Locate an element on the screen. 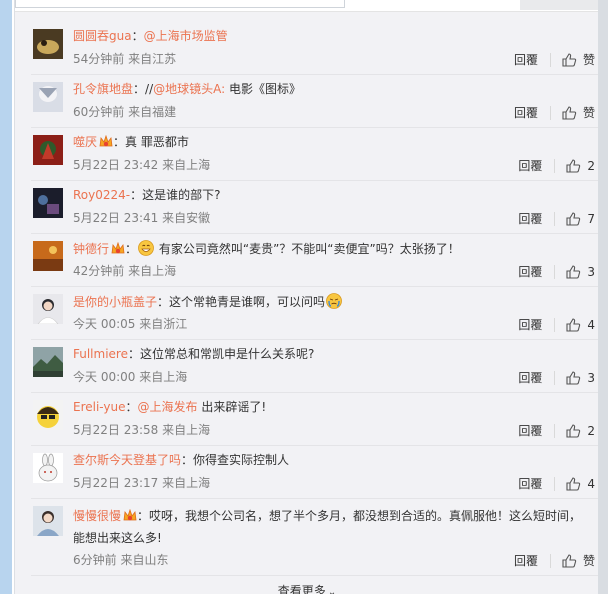 This screenshot has height=594, width=608. comment-text: 圆圆吞gua：@上海市场监管 is located at coordinates (150, 36).